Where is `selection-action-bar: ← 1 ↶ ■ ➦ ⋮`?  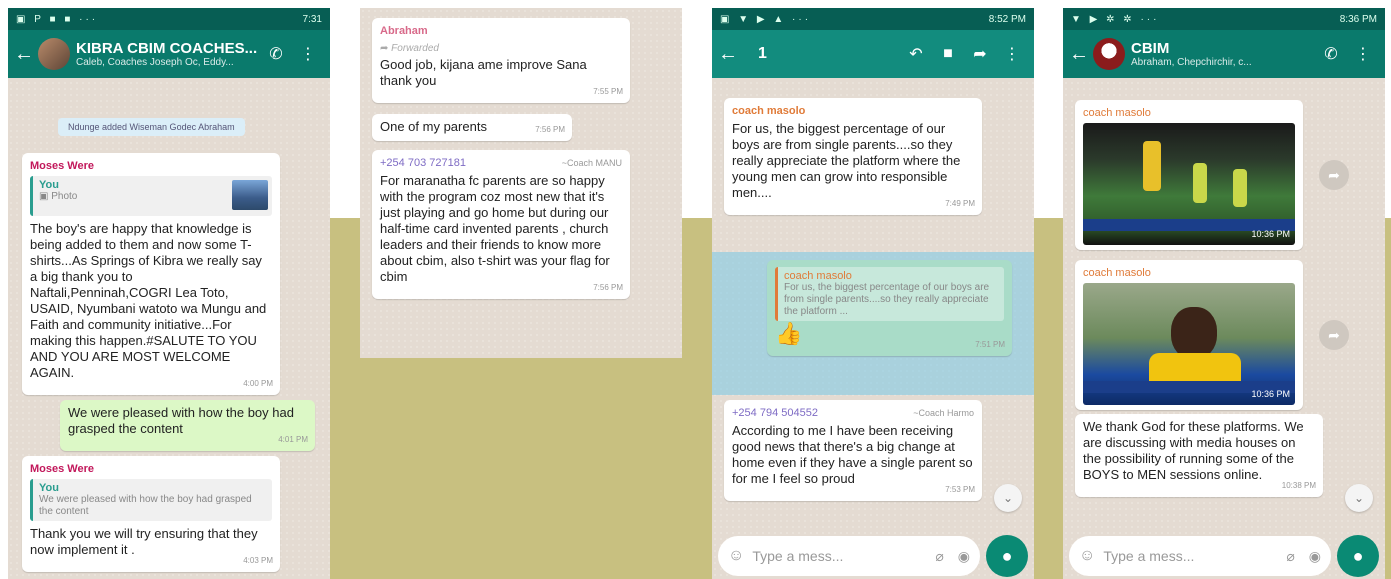 selection-action-bar: ← 1 ↶ ■ ➦ ⋮ is located at coordinates (873, 54).